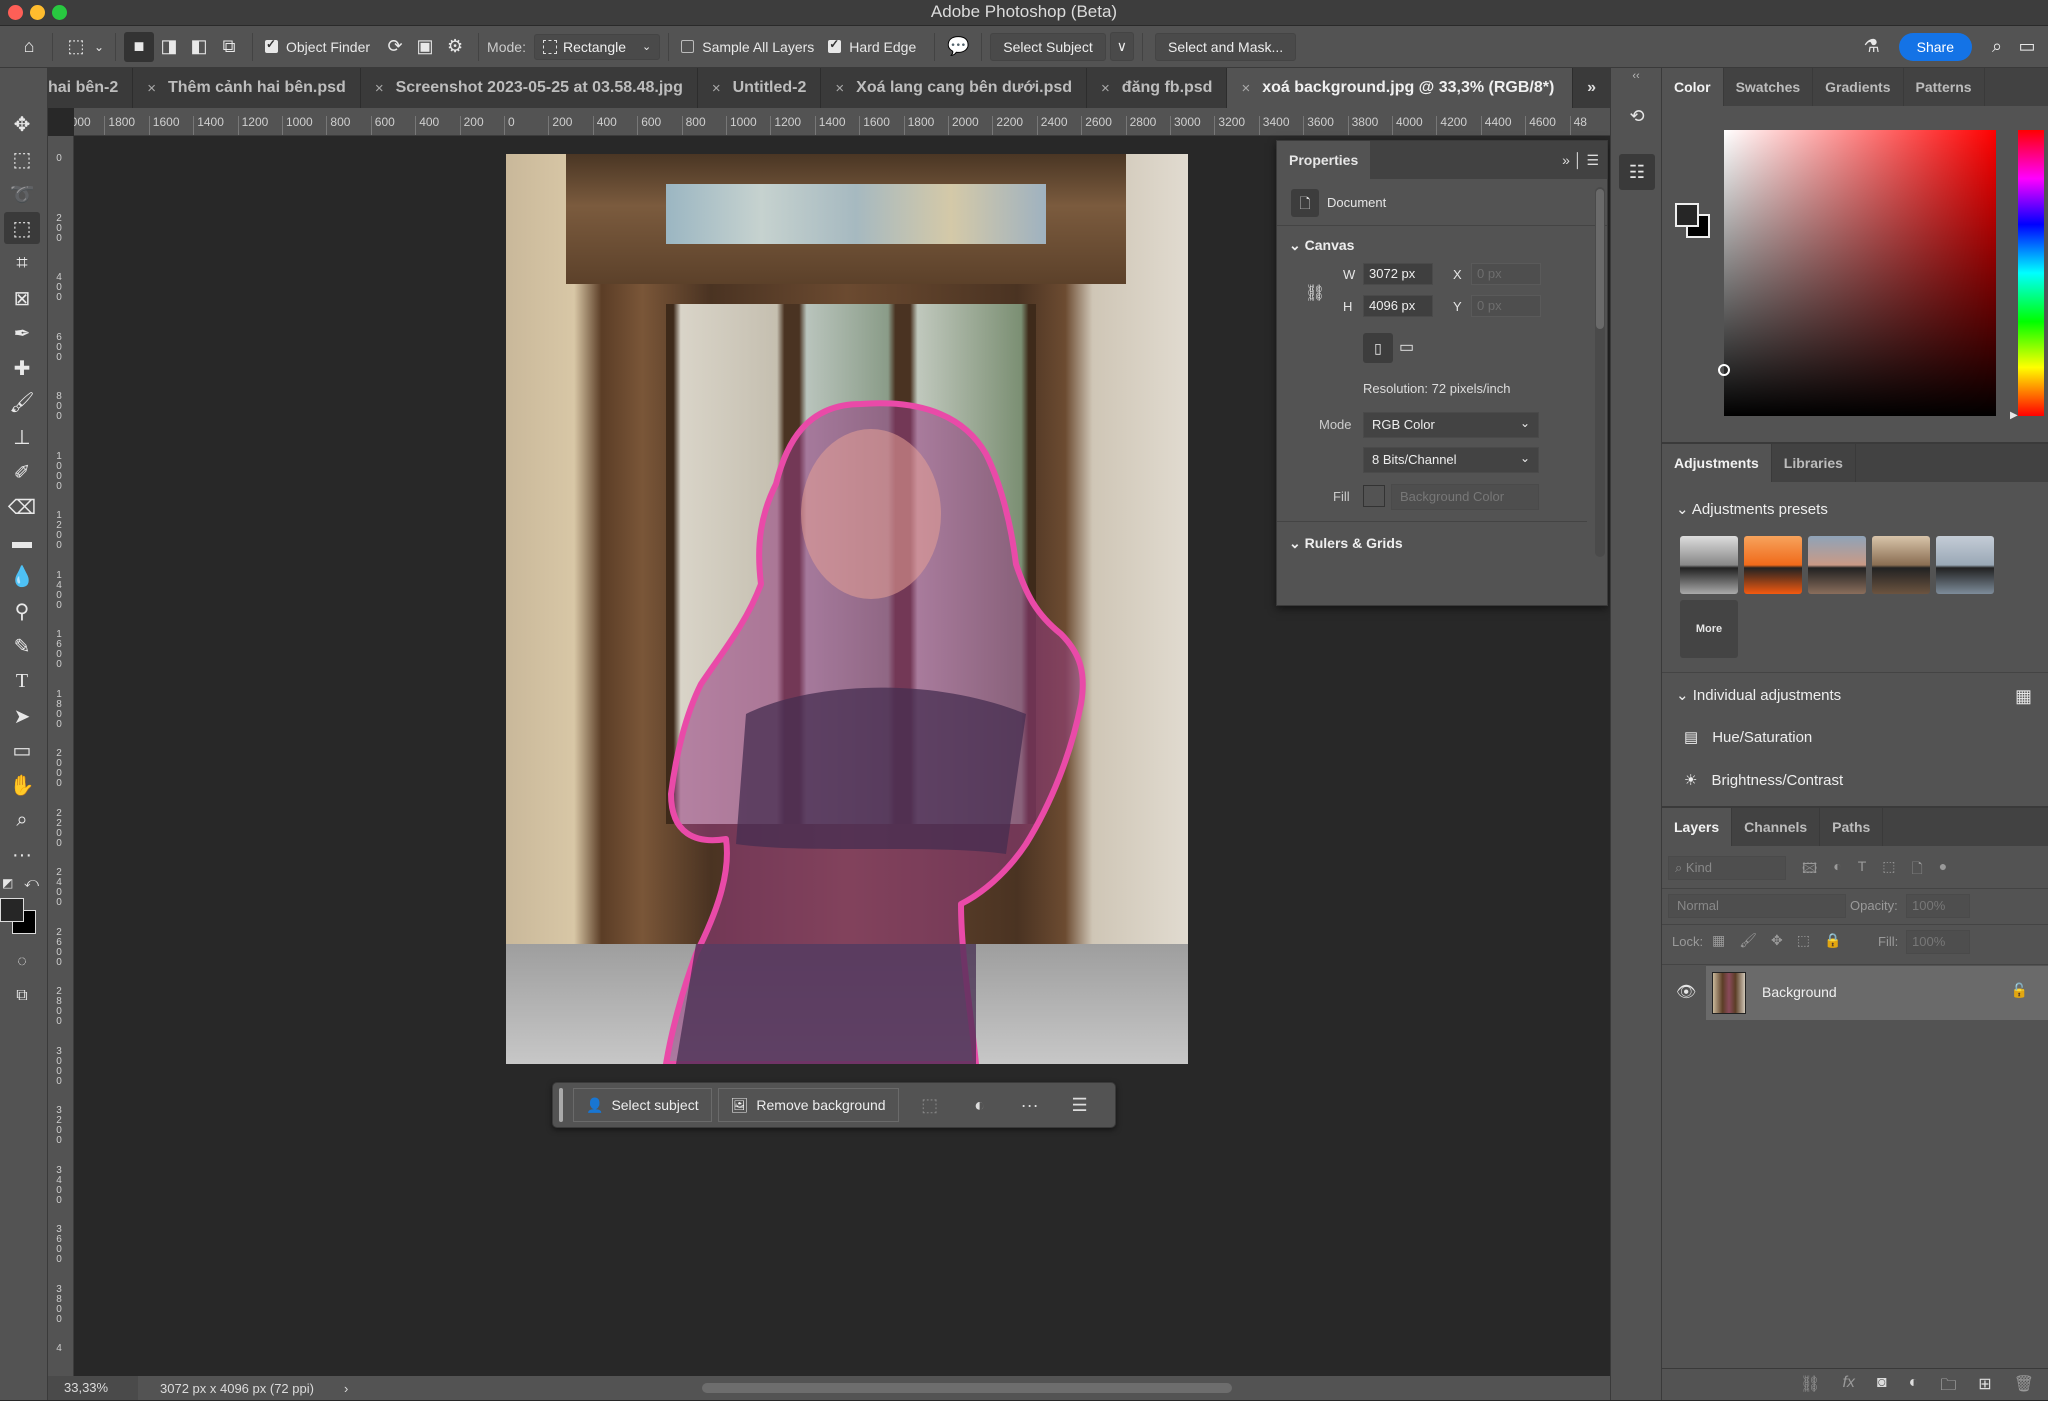  What do you see at coordinates (139, 46) in the screenshot?
I see `new-selection-icon: ■` at bounding box center [139, 46].